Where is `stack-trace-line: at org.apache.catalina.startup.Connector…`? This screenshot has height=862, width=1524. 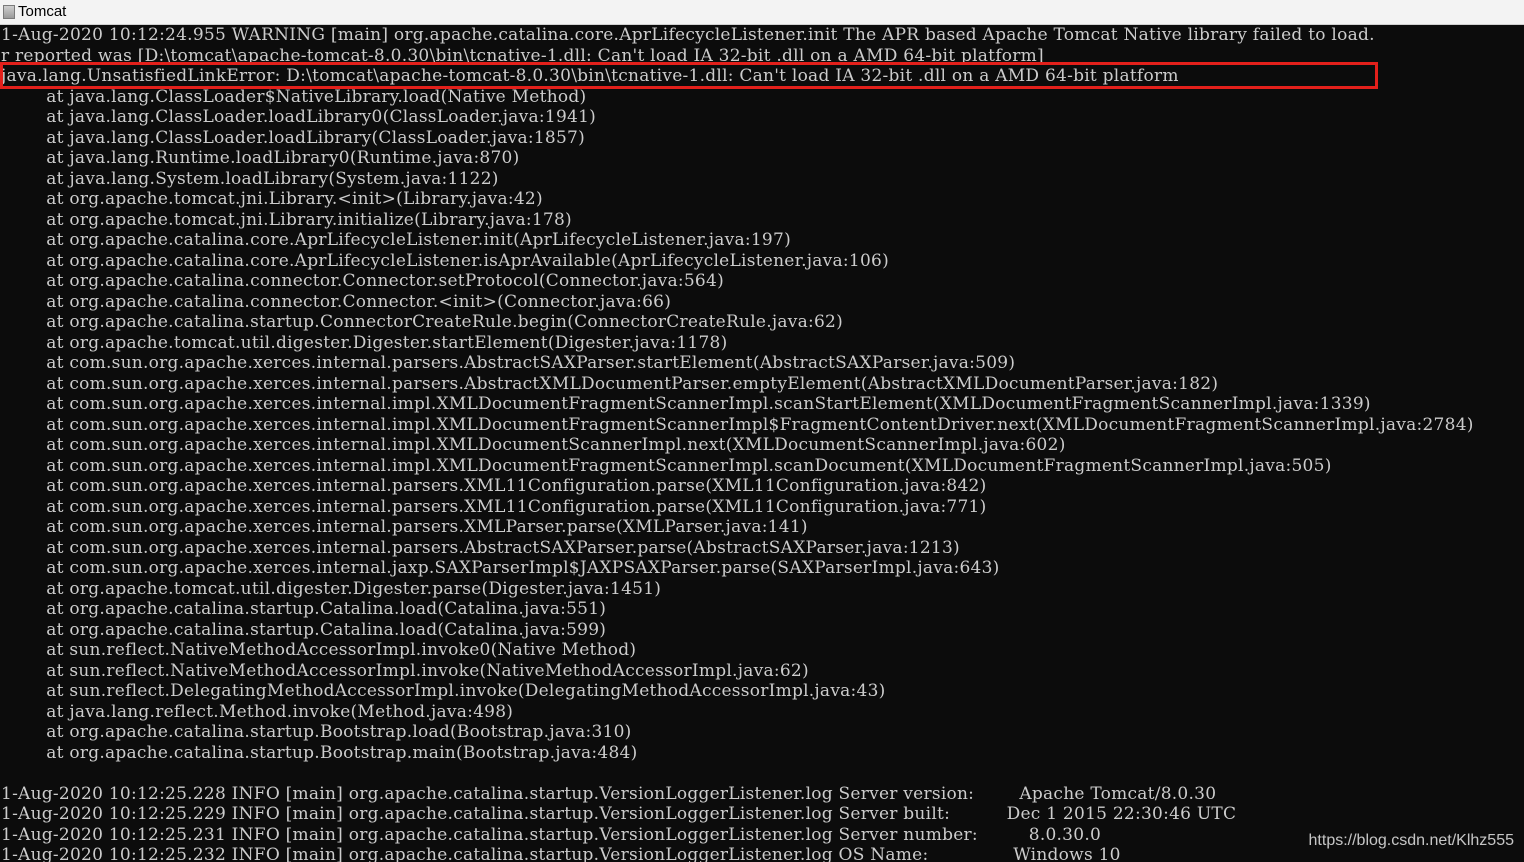
stack-trace-line: at org.apache.catalina.startup.Connector… is located at coordinates (422, 322).